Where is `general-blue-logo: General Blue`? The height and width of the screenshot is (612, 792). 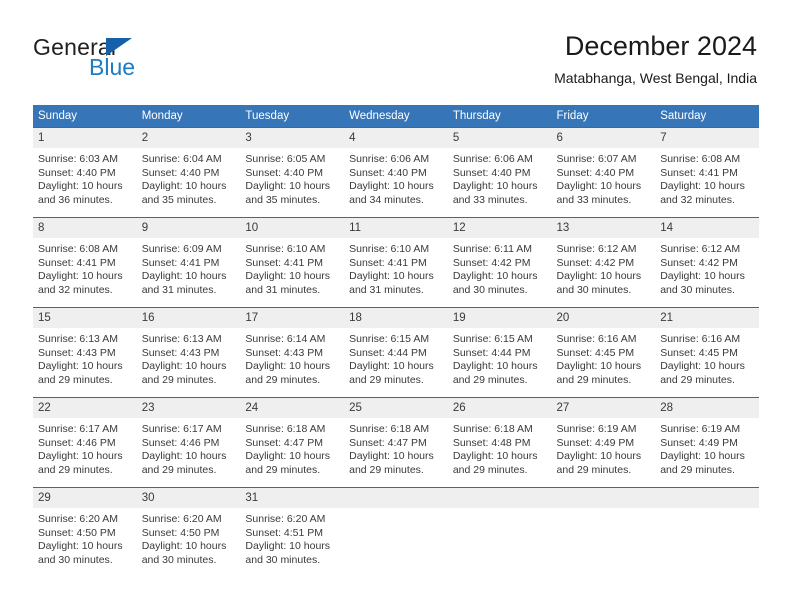
general-blue-logo: General Blue is located at coordinates (118, 58).